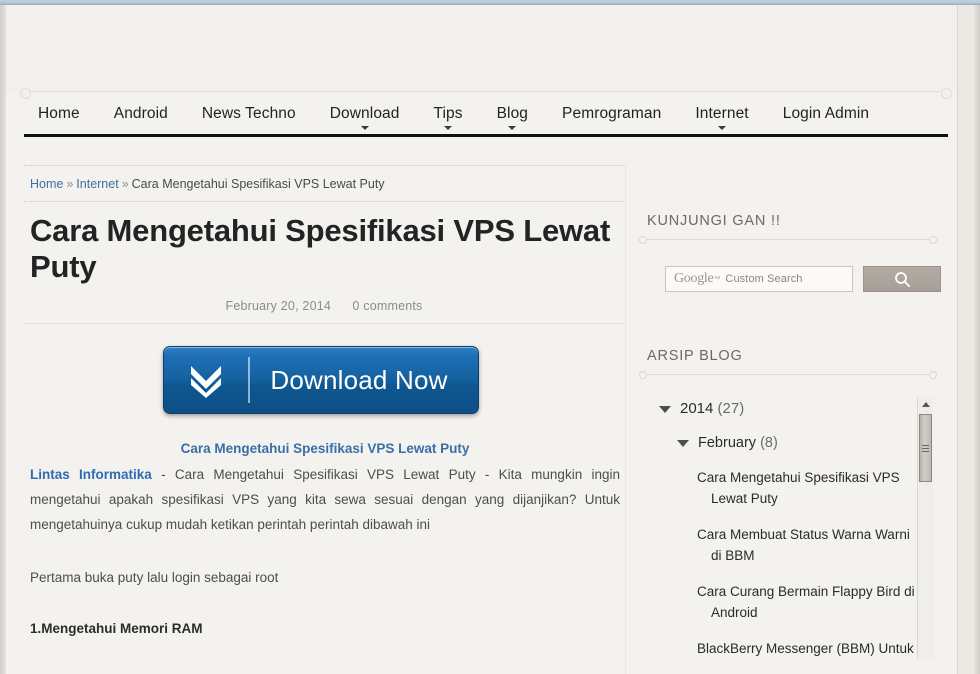  I want to click on breadcrumb-bottom-divider, so click(324, 202).